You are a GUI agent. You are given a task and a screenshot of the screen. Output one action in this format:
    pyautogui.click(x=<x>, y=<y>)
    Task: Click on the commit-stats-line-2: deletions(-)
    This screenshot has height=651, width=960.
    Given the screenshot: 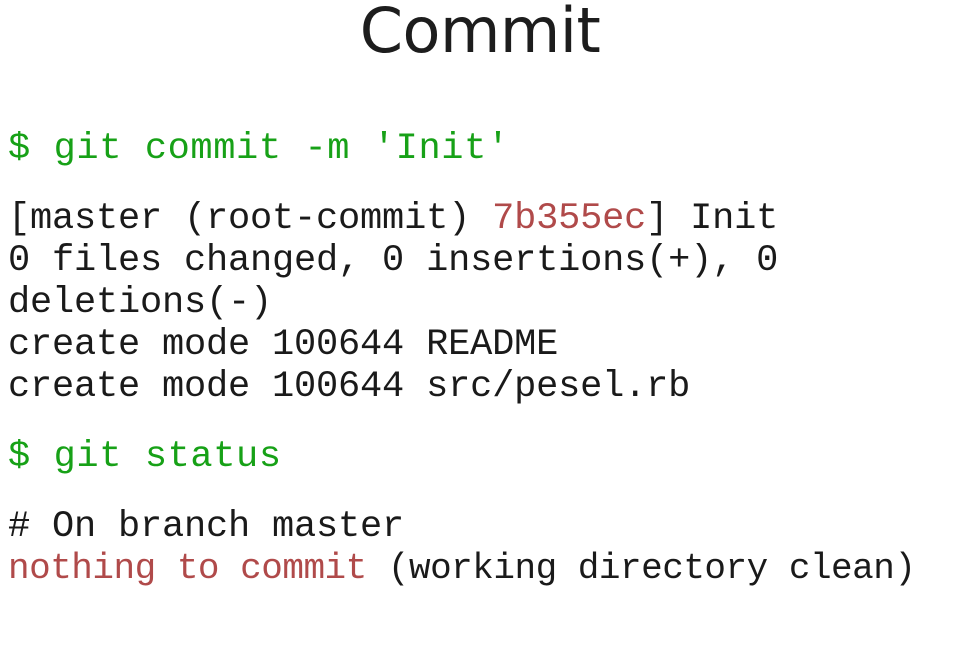 What is the action you would take?
    pyautogui.click(x=140, y=303)
    